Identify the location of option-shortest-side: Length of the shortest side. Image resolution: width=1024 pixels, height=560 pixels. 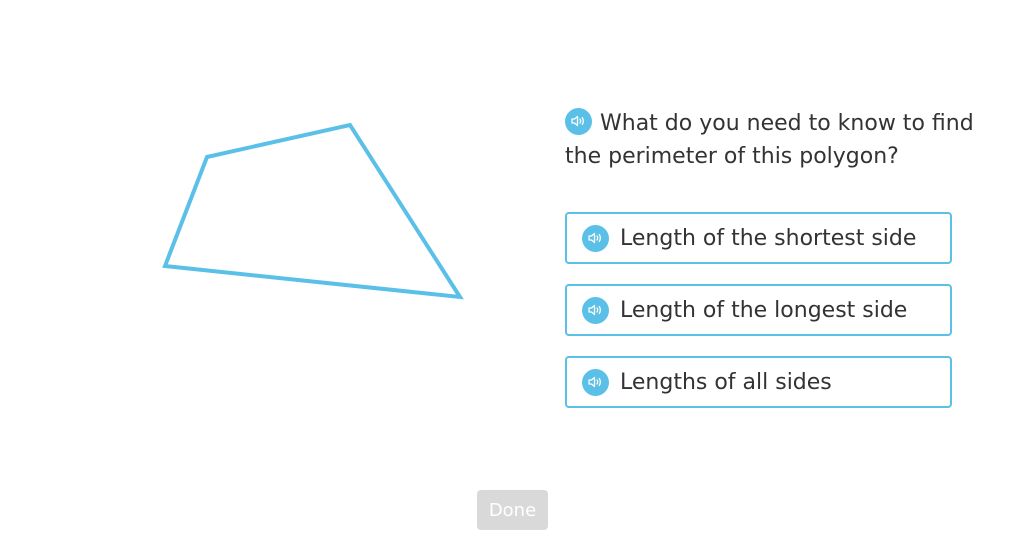
(758, 238).